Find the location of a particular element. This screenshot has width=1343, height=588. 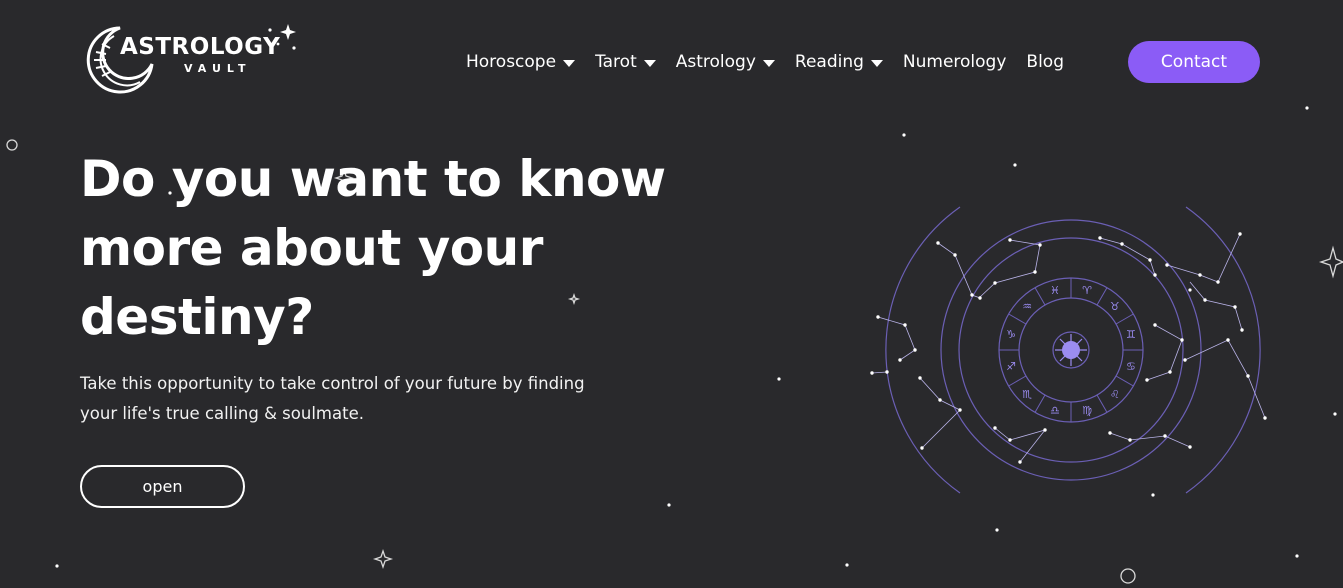

outer-arc-right is located at coordinates (1223, 350).